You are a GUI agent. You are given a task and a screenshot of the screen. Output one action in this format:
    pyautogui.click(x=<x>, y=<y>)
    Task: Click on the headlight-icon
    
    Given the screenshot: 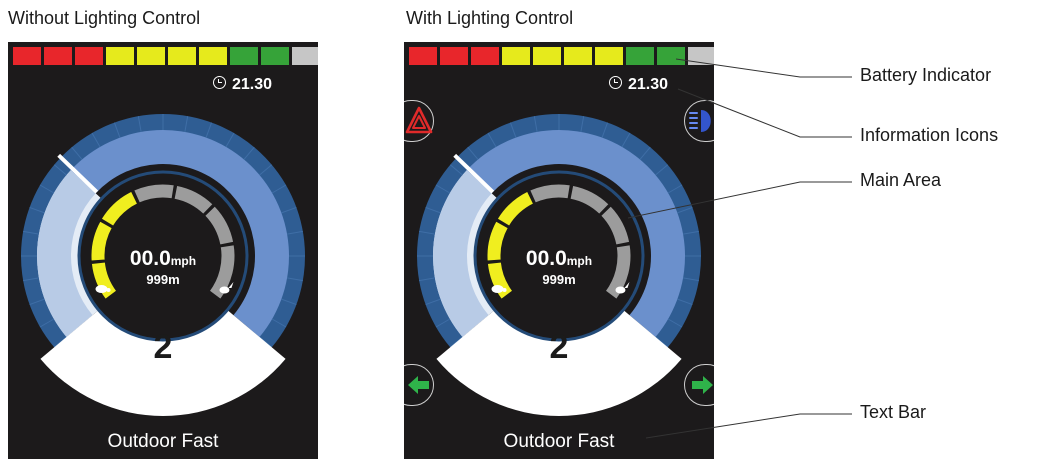 What is the action you would take?
    pyautogui.click(x=700, y=121)
    